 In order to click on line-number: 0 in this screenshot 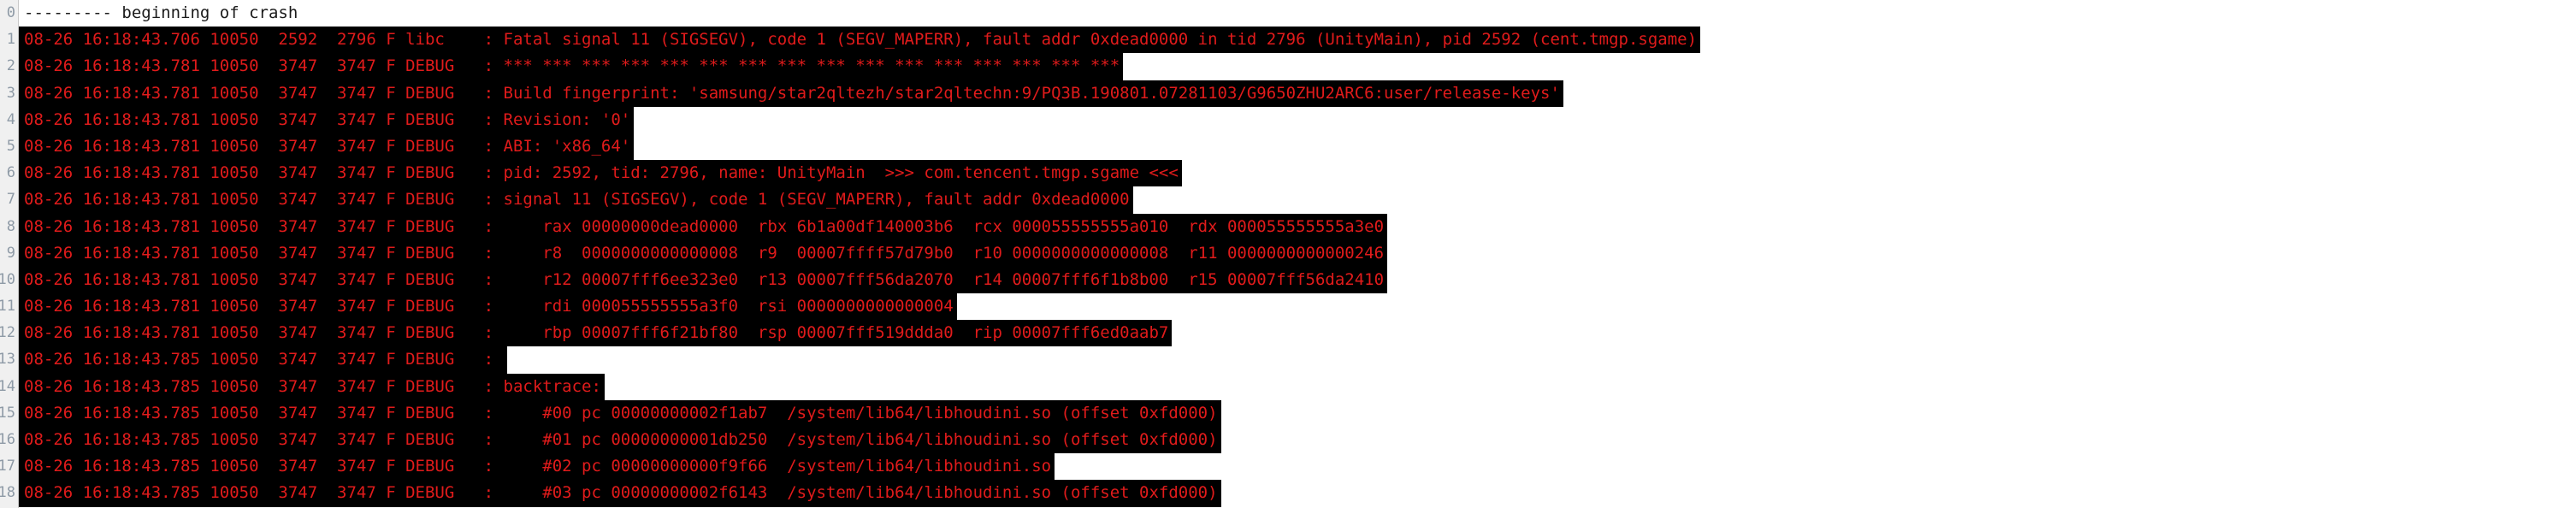, I will do `click(10, 12)`.